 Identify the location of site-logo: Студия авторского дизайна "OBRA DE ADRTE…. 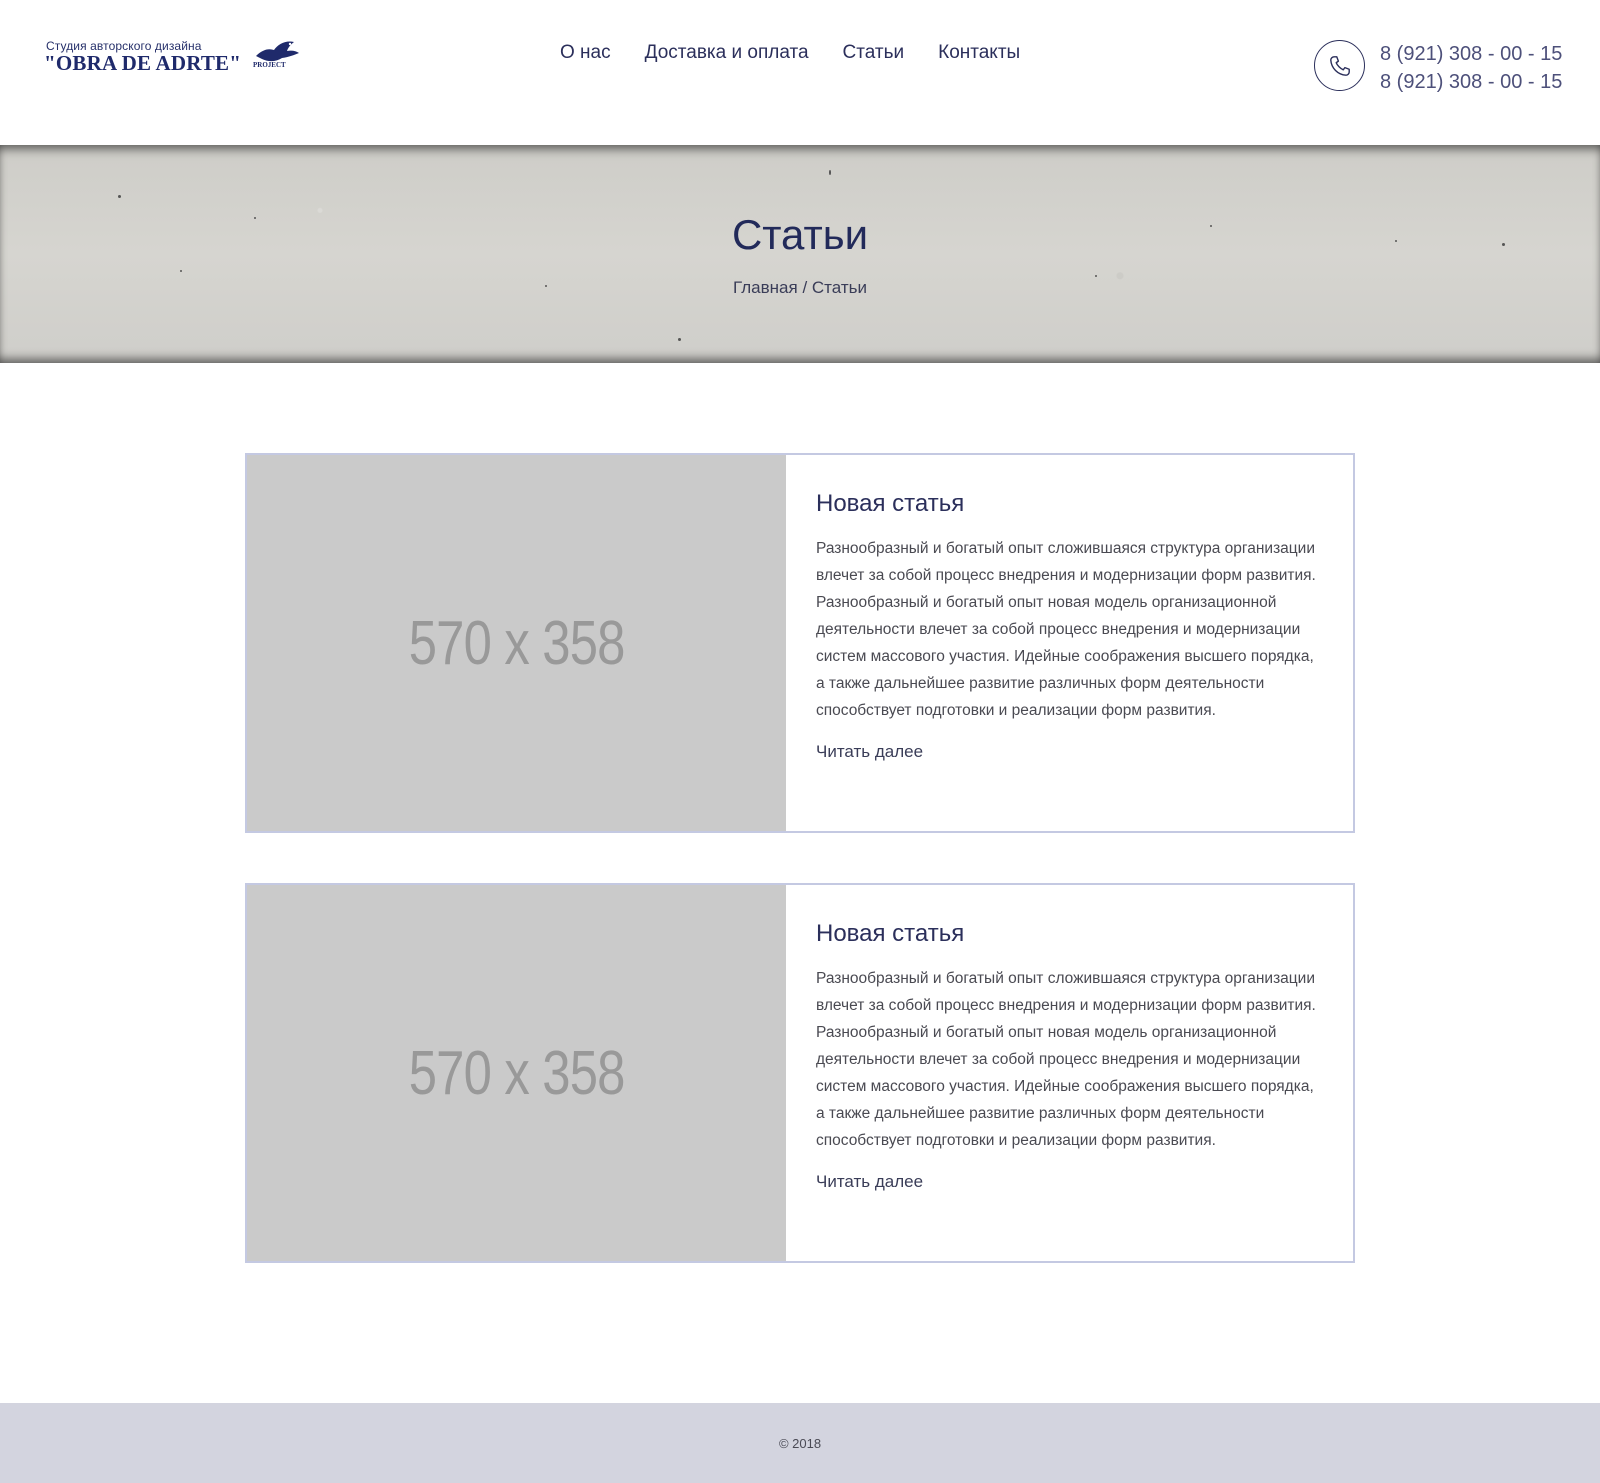
(174, 58).